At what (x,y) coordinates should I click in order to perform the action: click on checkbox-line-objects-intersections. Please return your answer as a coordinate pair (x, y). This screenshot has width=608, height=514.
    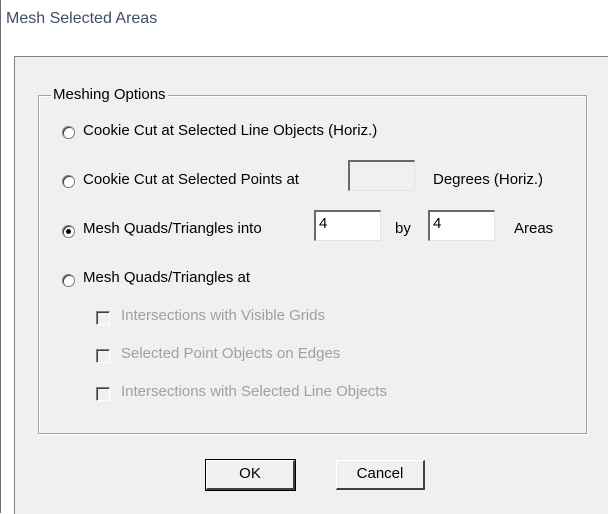
    Looking at the image, I should click on (103, 394).